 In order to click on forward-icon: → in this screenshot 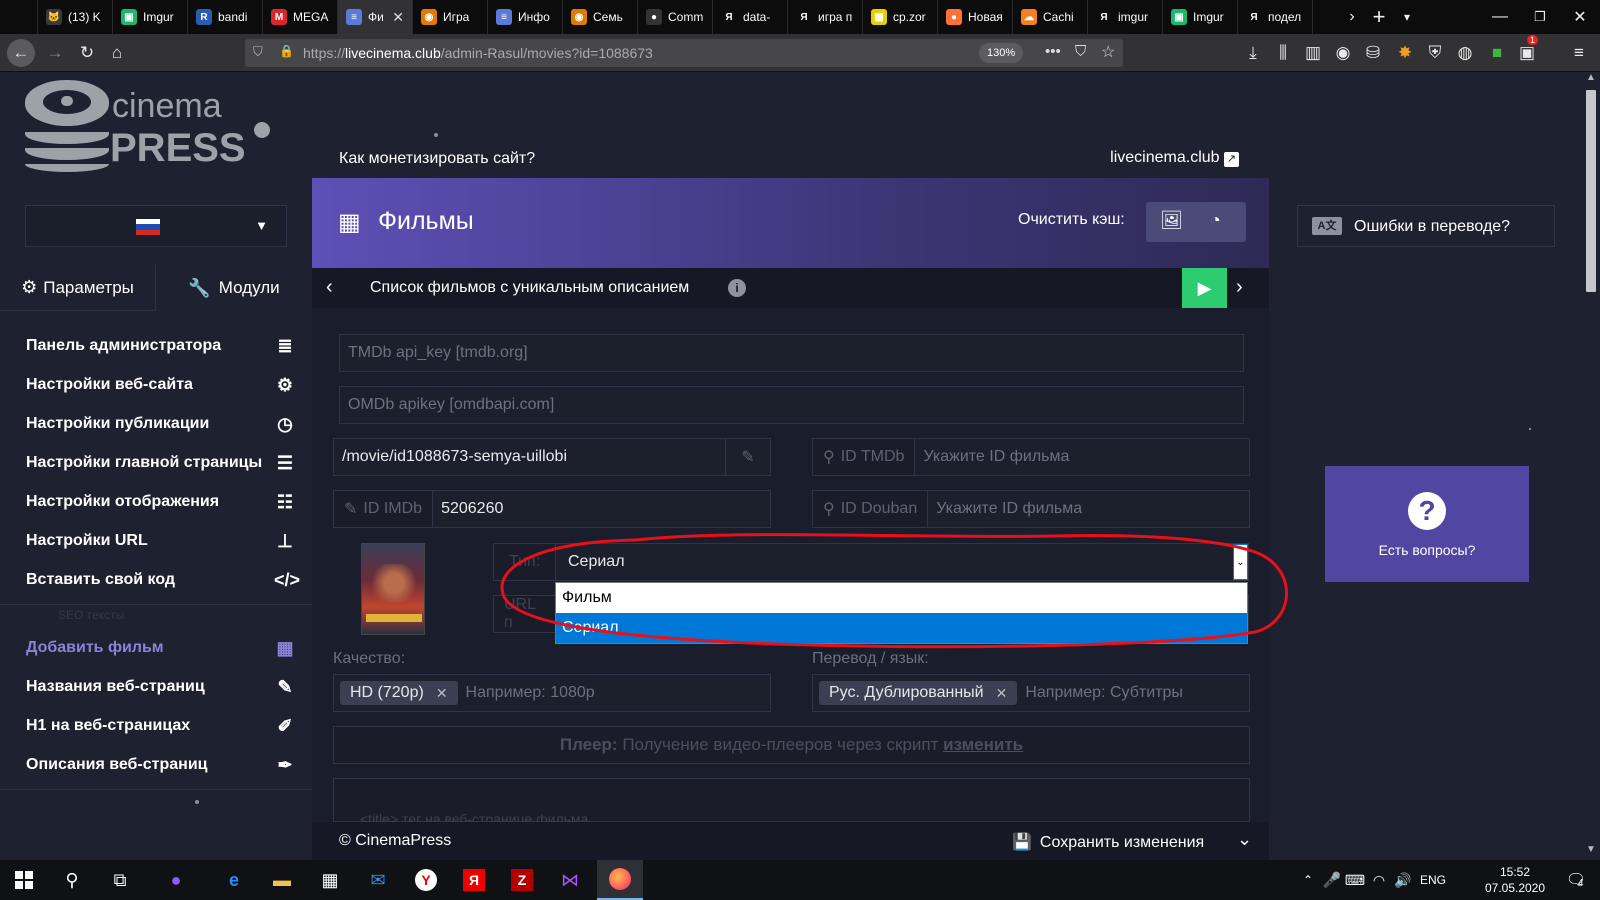, I will do `click(55, 53)`.